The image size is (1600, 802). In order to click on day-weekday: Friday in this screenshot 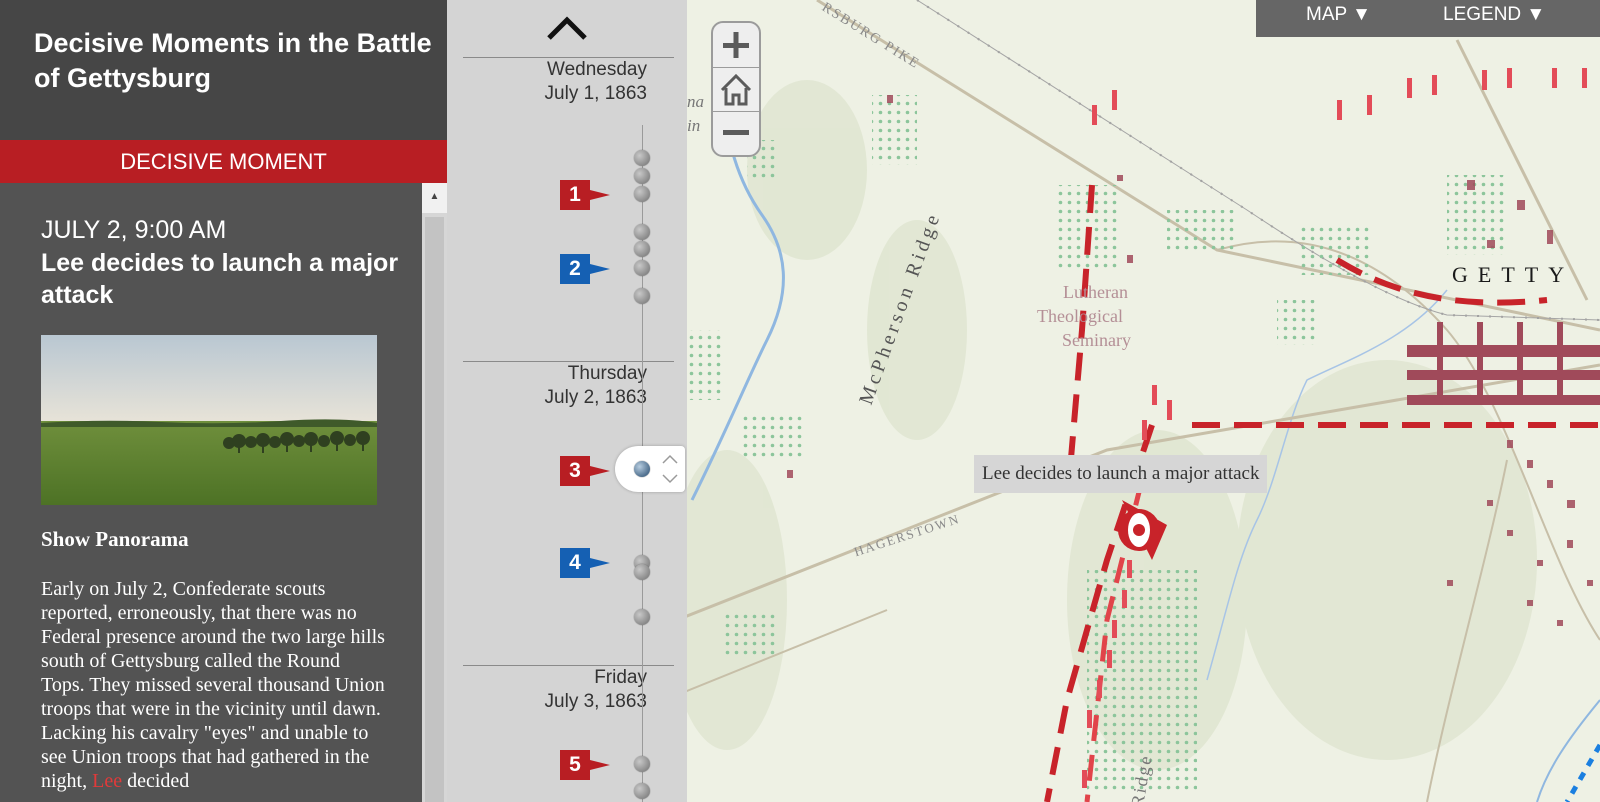, I will do `click(620, 677)`.